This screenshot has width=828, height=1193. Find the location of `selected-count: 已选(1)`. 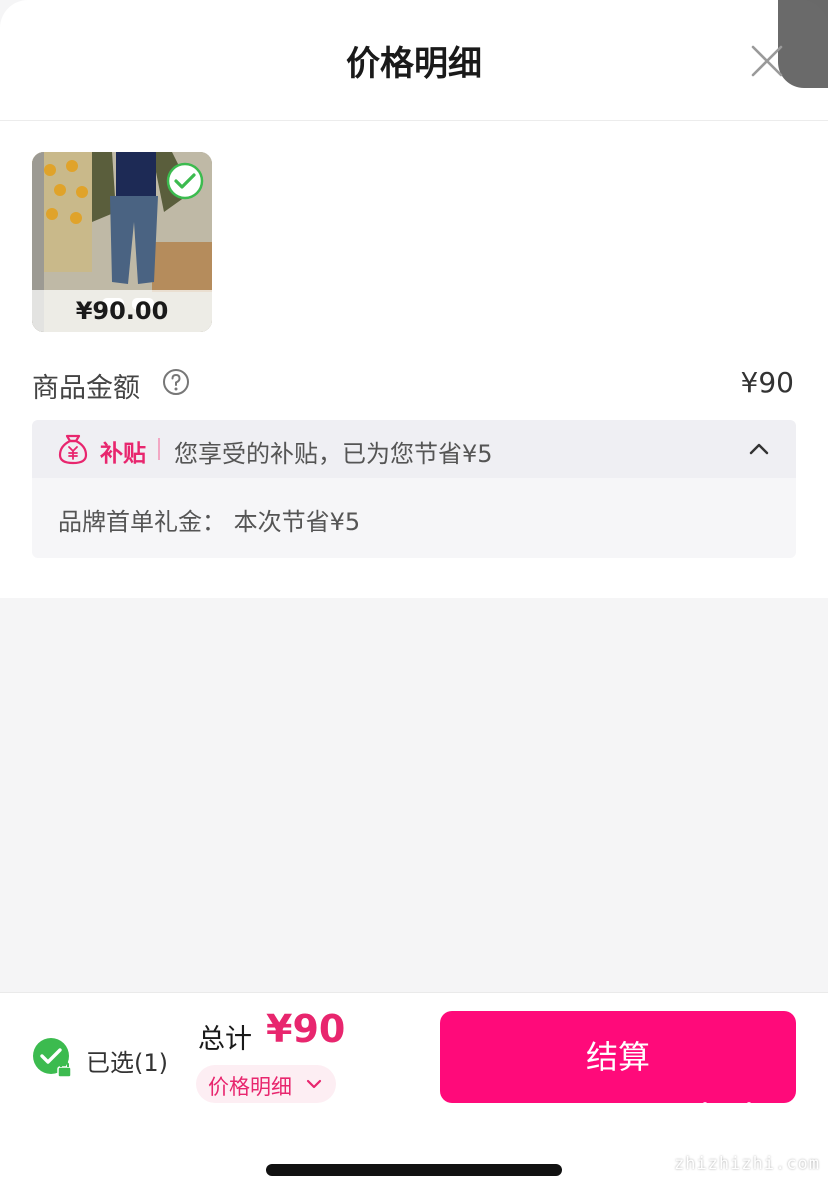

selected-count: 已选(1) is located at coordinates (127, 1063).